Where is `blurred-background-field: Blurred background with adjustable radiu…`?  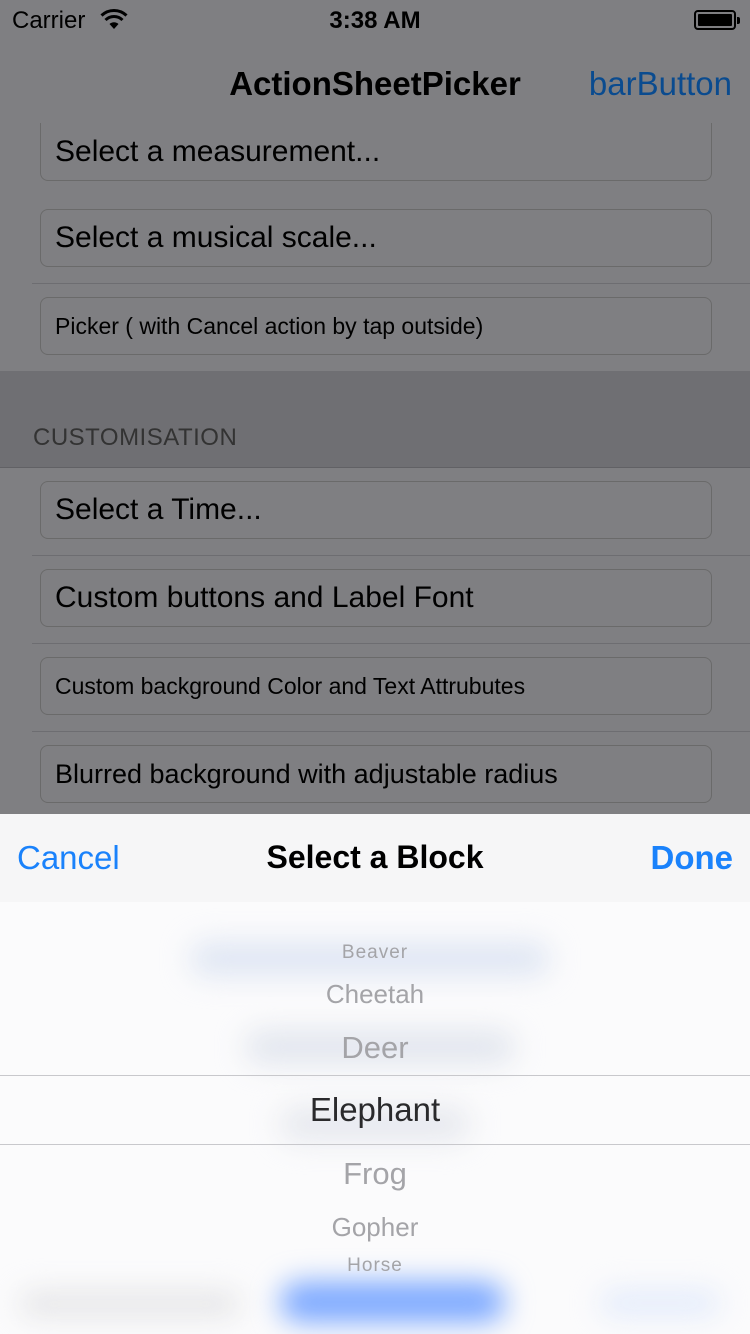
blurred-background-field: Blurred background with adjustable radiu… is located at coordinates (376, 774).